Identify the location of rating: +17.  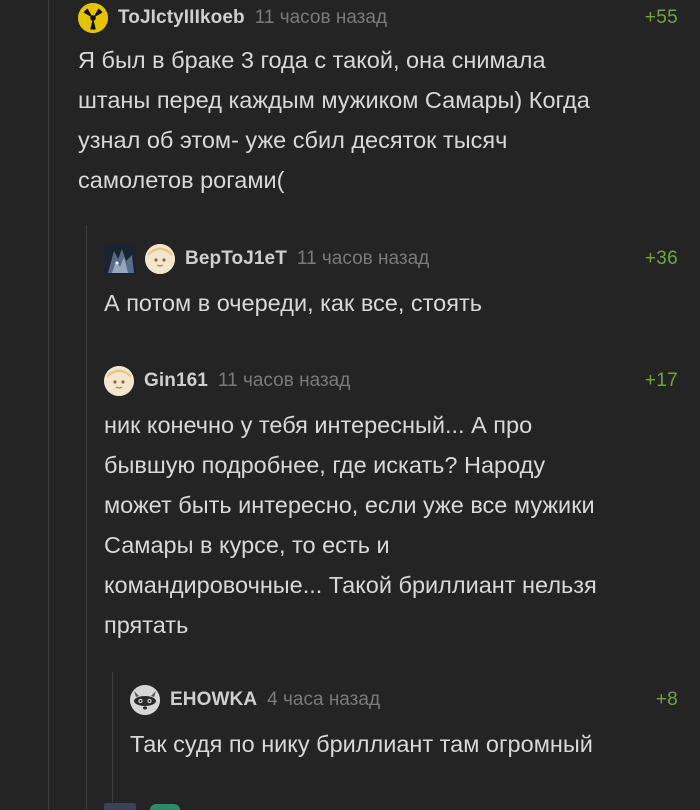
(661, 380).